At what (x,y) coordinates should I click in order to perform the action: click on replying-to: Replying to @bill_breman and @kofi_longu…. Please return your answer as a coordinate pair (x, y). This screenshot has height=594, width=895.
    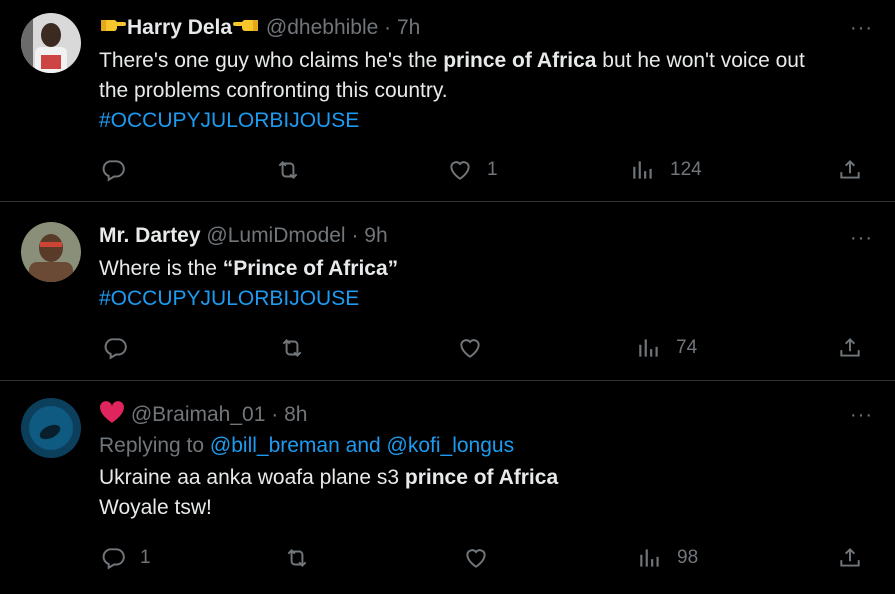
    Looking at the image, I should click on (307, 445).